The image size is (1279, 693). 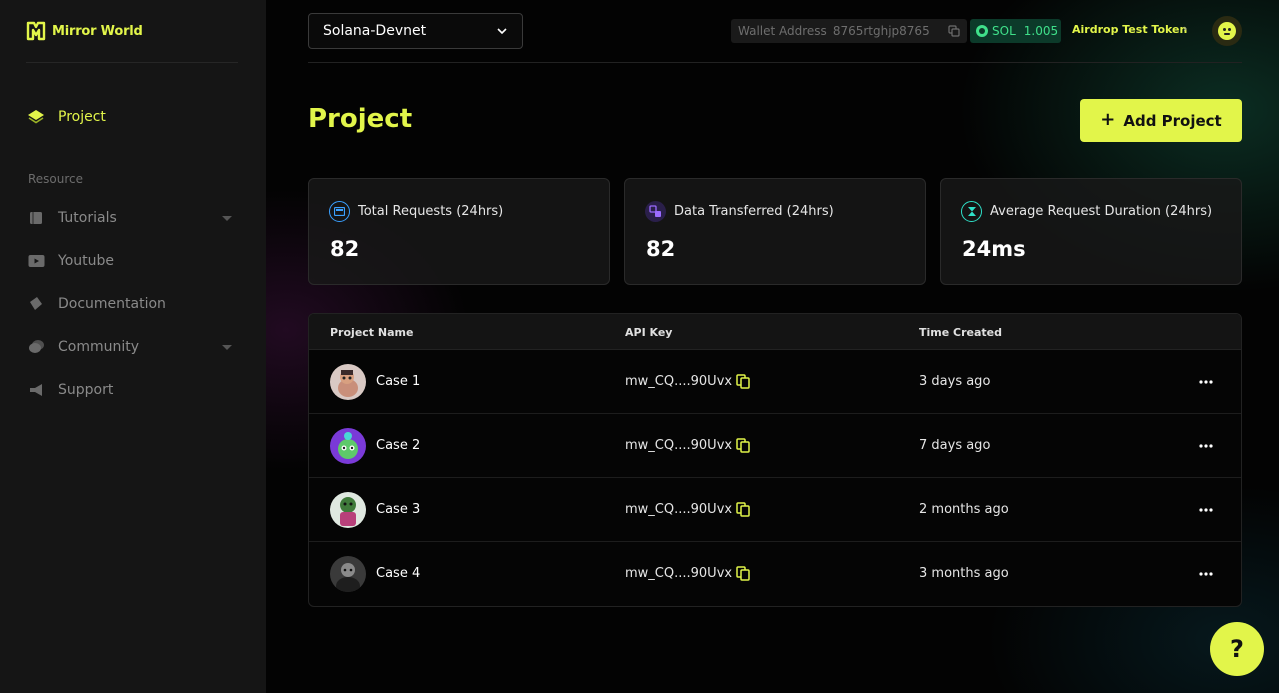 What do you see at coordinates (1237, 649) in the screenshot?
I see `help-button: ?` at bounding box center [1237, 649].